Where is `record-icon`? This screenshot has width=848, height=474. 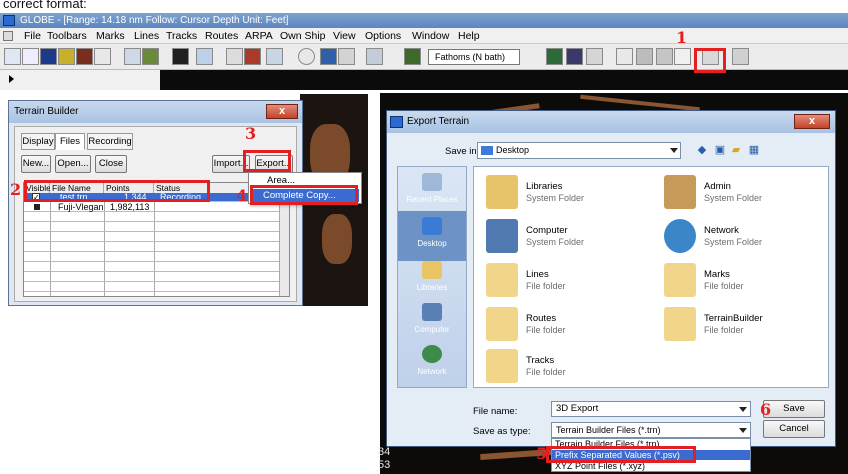 record-icon is located at coordinates (306, 56).